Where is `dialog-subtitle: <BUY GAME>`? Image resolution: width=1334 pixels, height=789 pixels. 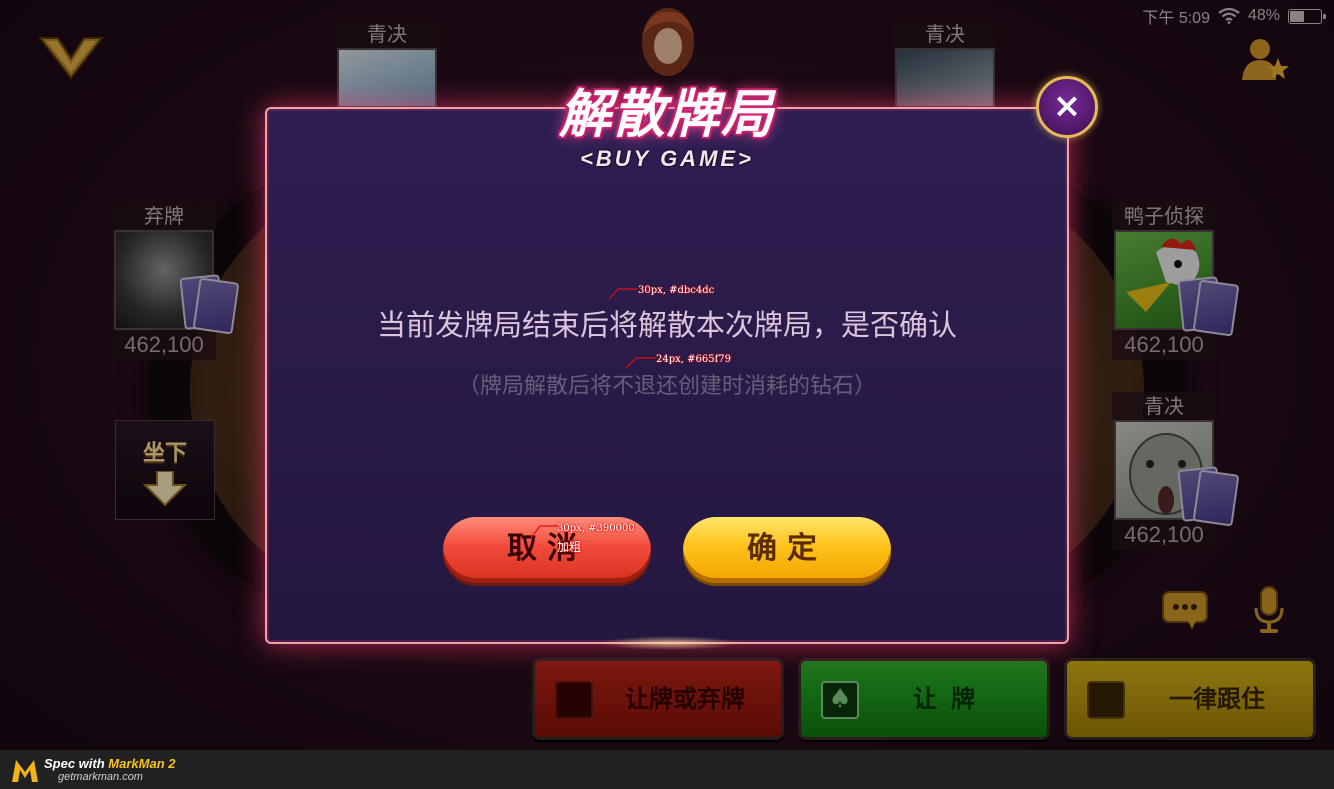 dialog-subtitle: <BUY GAME> is located at coordinates (667, 158).